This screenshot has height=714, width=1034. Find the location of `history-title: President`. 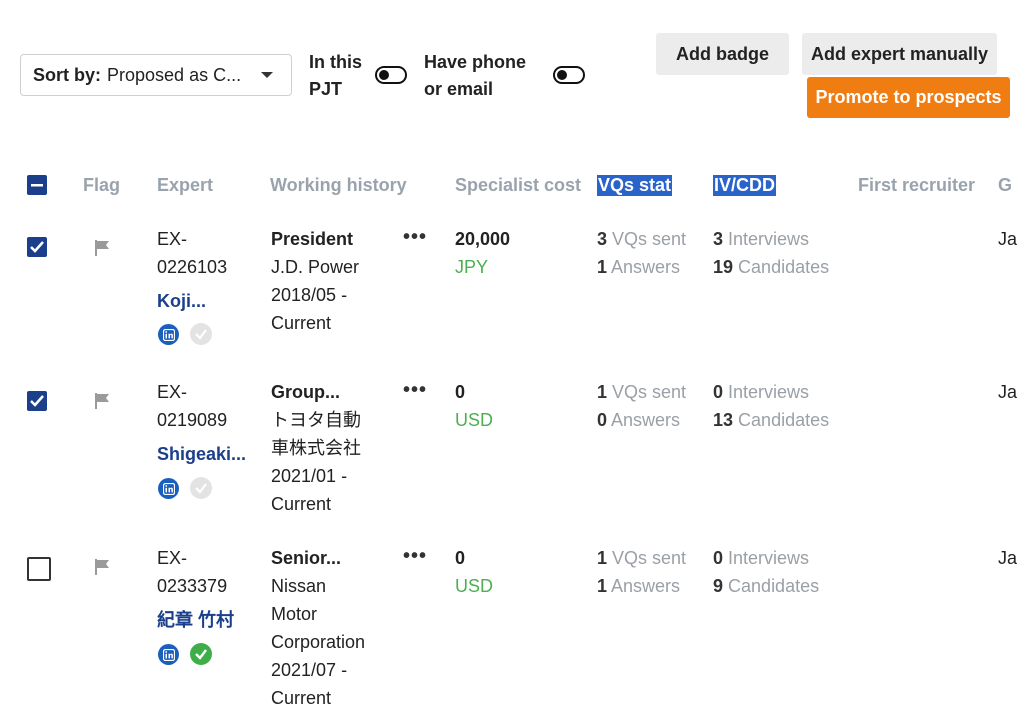

history-title: President is located at coordinates (312, 239).